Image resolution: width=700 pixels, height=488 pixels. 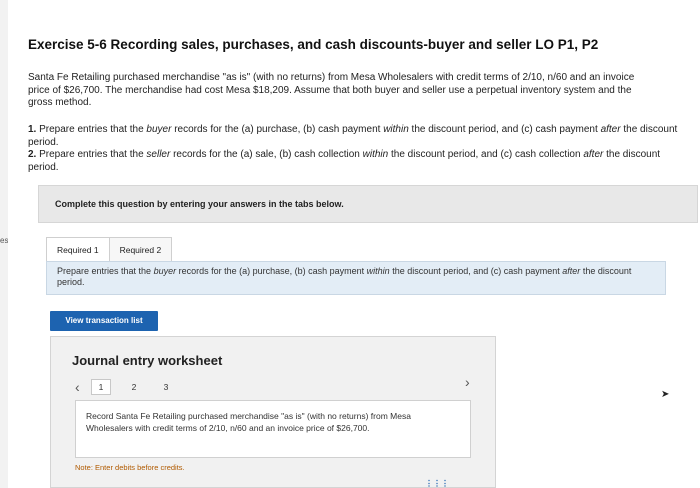 What do you see at coordinates (665, 394) in the screenshot?
I see `mouse-cursor-icon: ➤` at bounding box center [665, 394].